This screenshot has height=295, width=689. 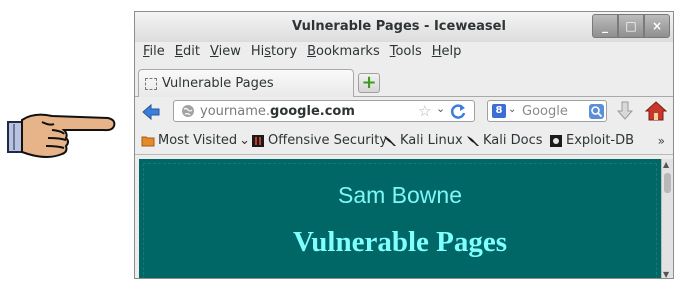 I want to click on close-button: ×, so click(x=657, y=26).